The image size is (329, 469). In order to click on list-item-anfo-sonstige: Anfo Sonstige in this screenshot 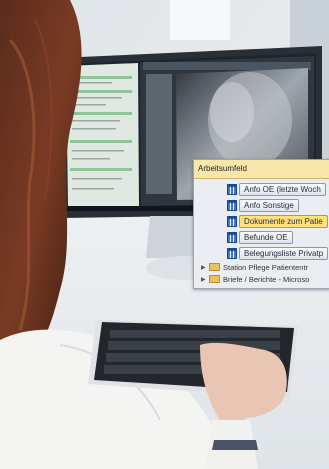, I will do `click(261, 205)`.